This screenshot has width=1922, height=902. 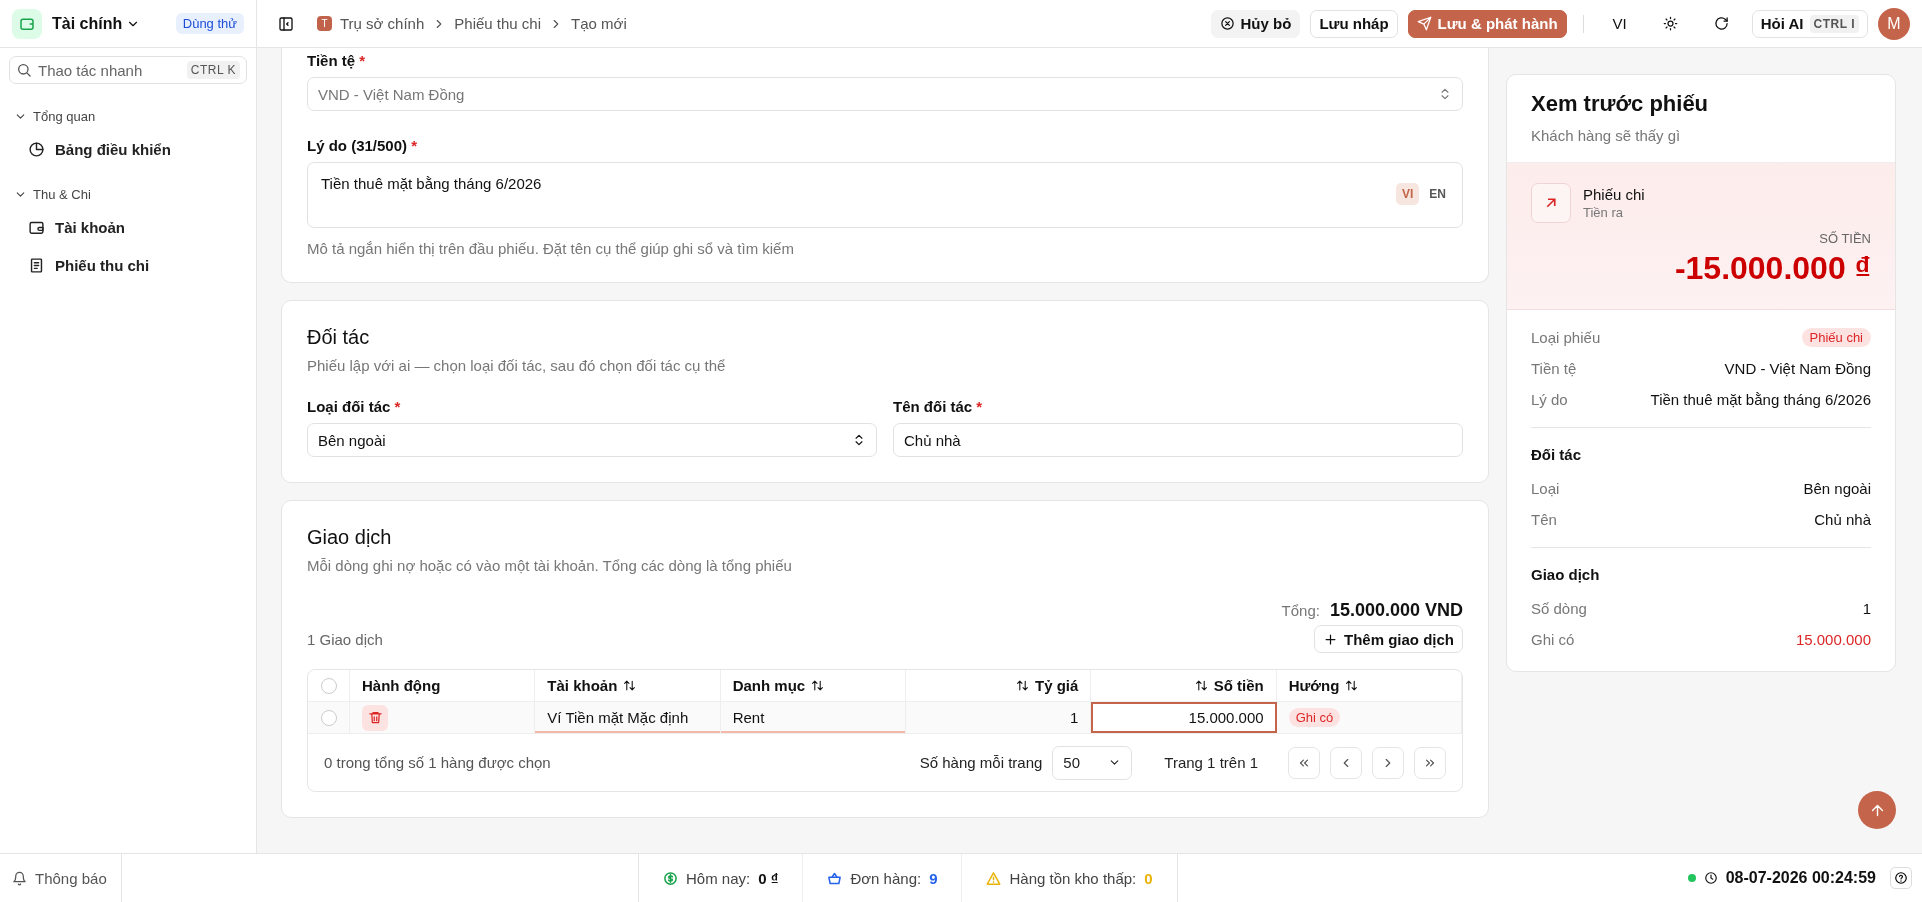 I want to click on close-icon, so click(x=1227, y=23).